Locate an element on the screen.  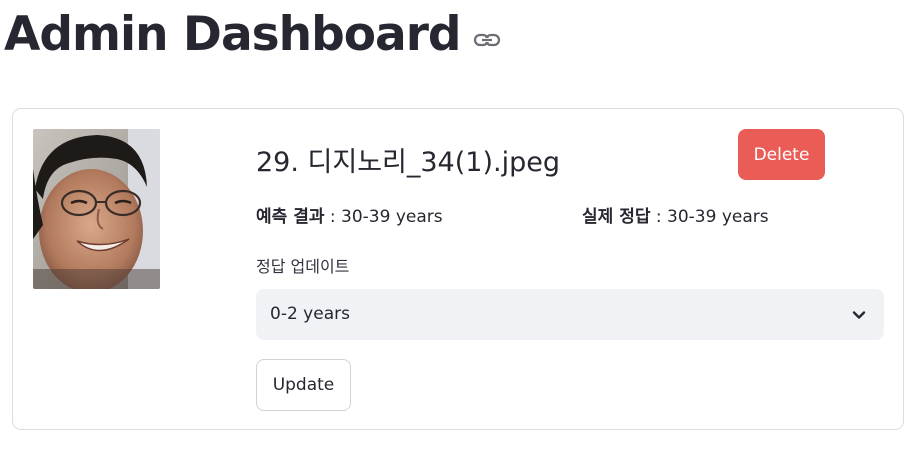
actual-value: : 30-39 years is located at coordinates (709, 217).